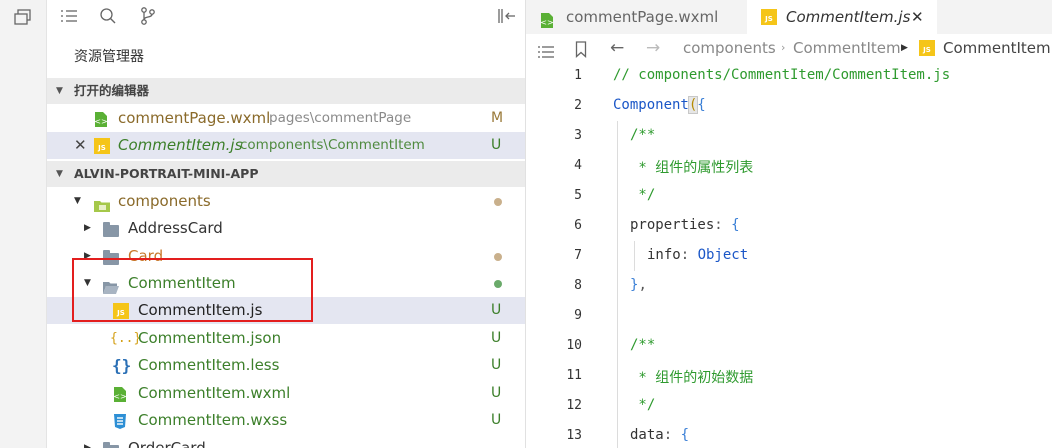 This screenshot has width=1052, height=448. Describe the element at coordinates (653, 48) in the screenshot. I see `forward-arrow-icon: →` at that location.